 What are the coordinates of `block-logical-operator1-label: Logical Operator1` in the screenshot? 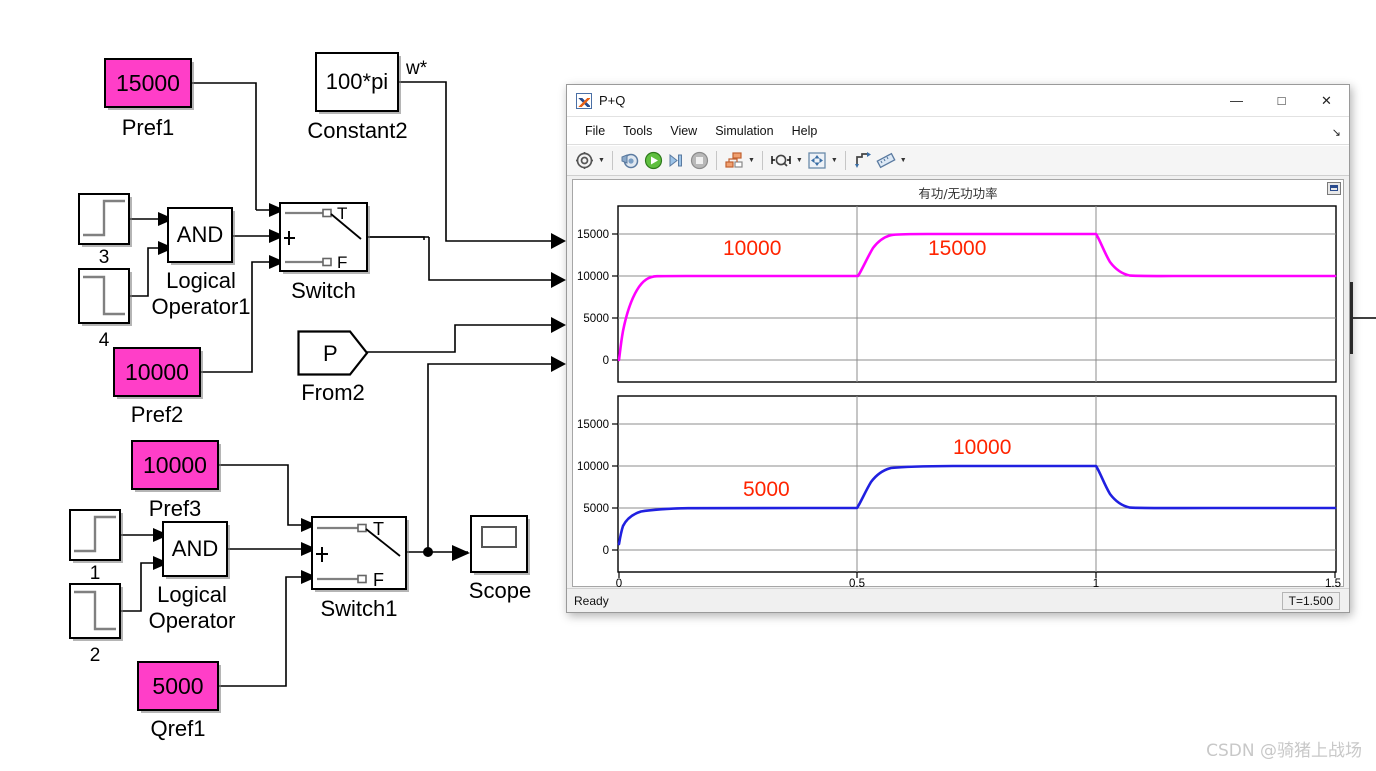 It's located at (201, 293).